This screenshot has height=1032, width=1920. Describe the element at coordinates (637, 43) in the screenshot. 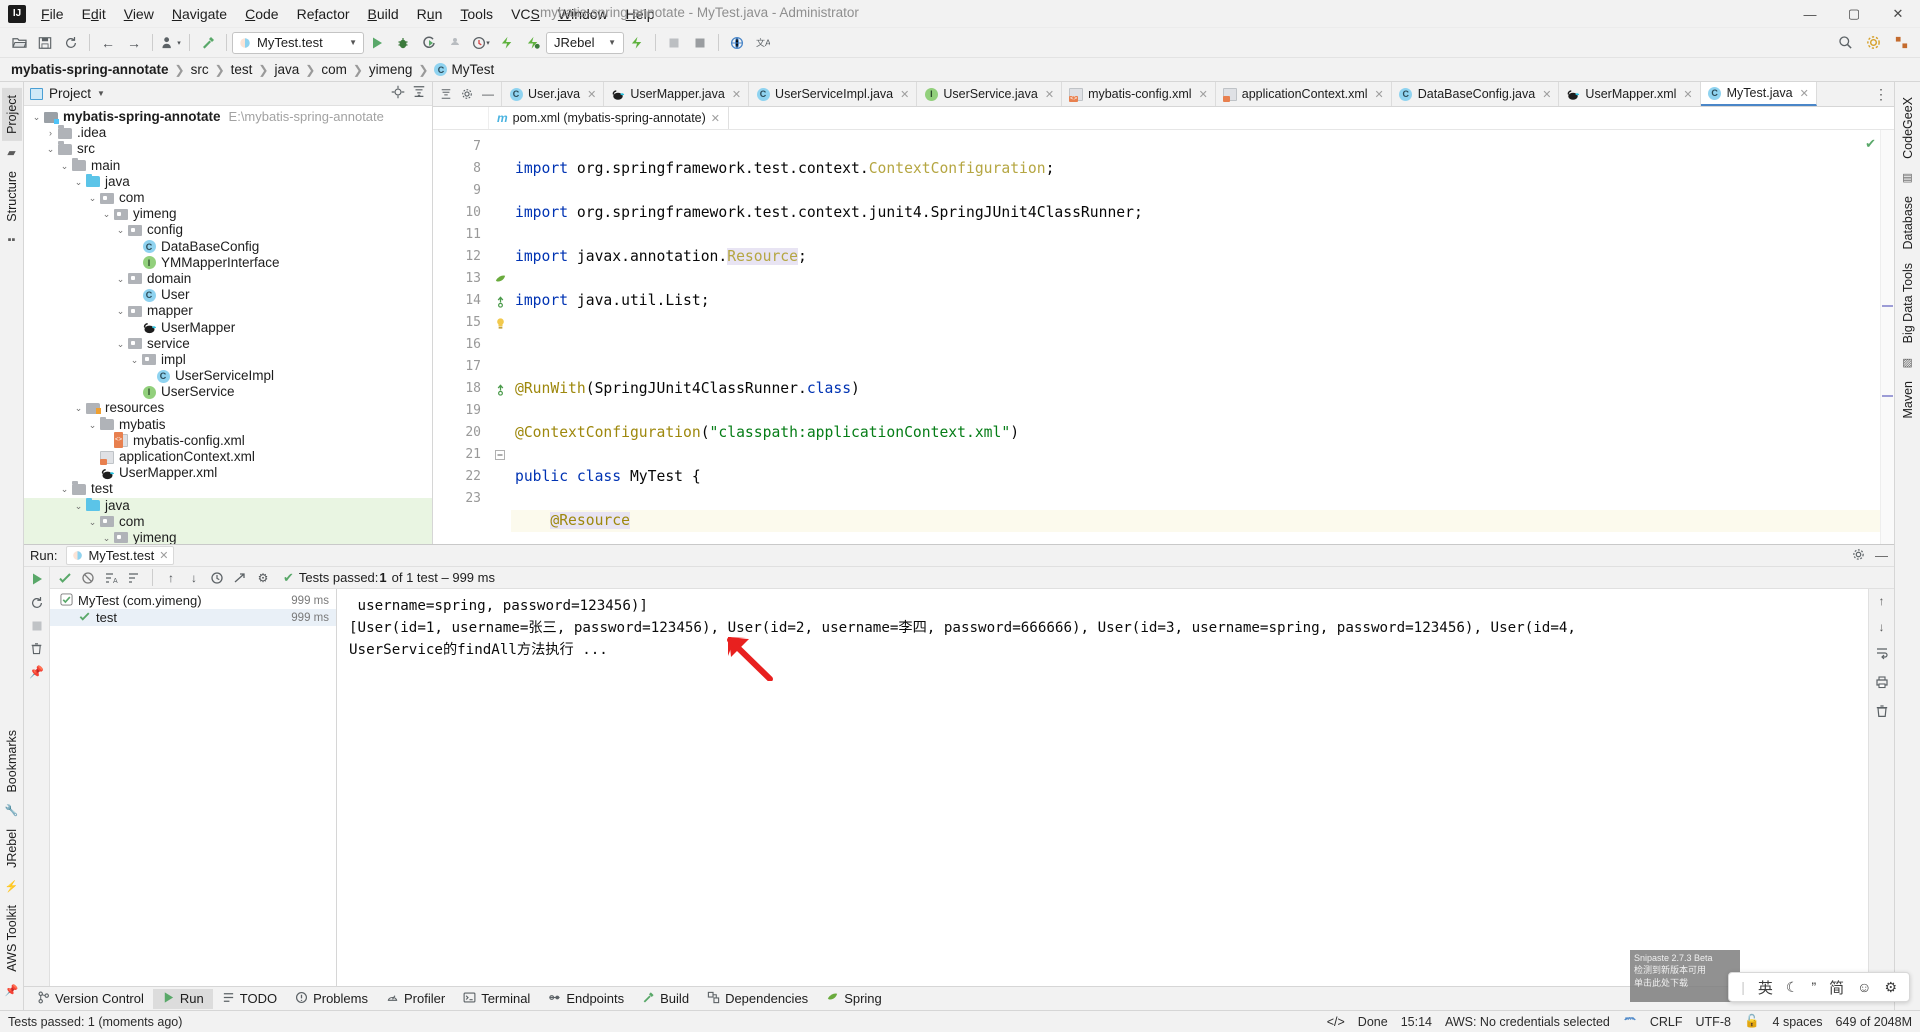

I see `jrebel-extra-icon` at that location.